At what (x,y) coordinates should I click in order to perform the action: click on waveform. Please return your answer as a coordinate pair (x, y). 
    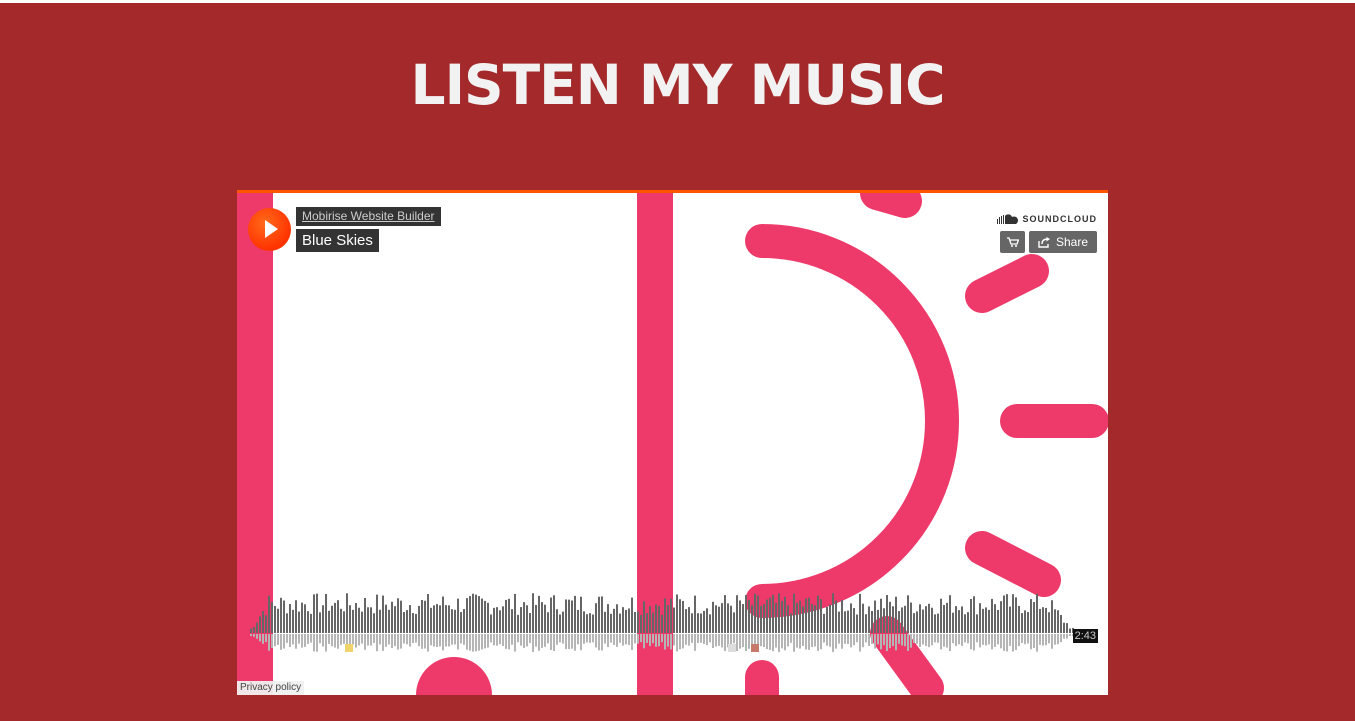
    Looking at the image, I should click on (673, 623).